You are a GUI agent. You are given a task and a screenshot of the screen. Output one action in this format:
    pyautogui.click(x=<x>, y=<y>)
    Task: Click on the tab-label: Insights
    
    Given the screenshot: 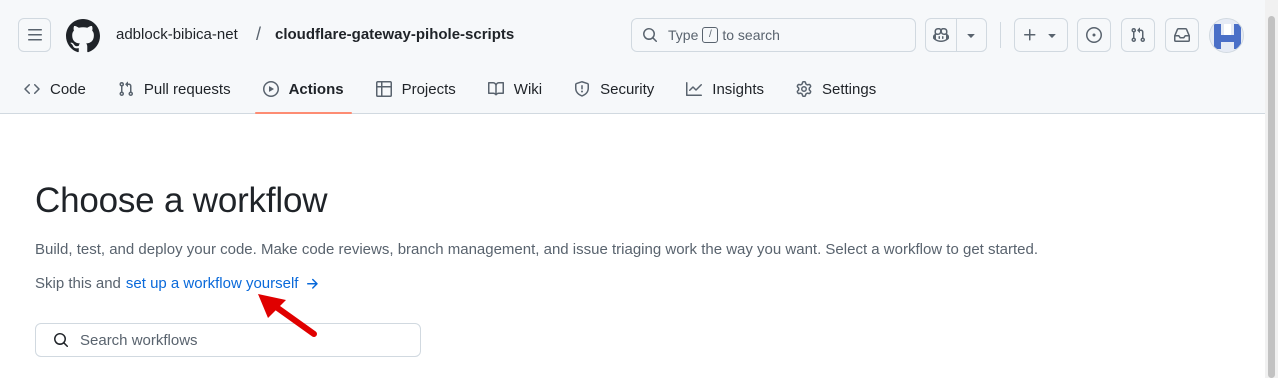 What is the action you would take?
    pyautogui.click(x=738, y=89)
    